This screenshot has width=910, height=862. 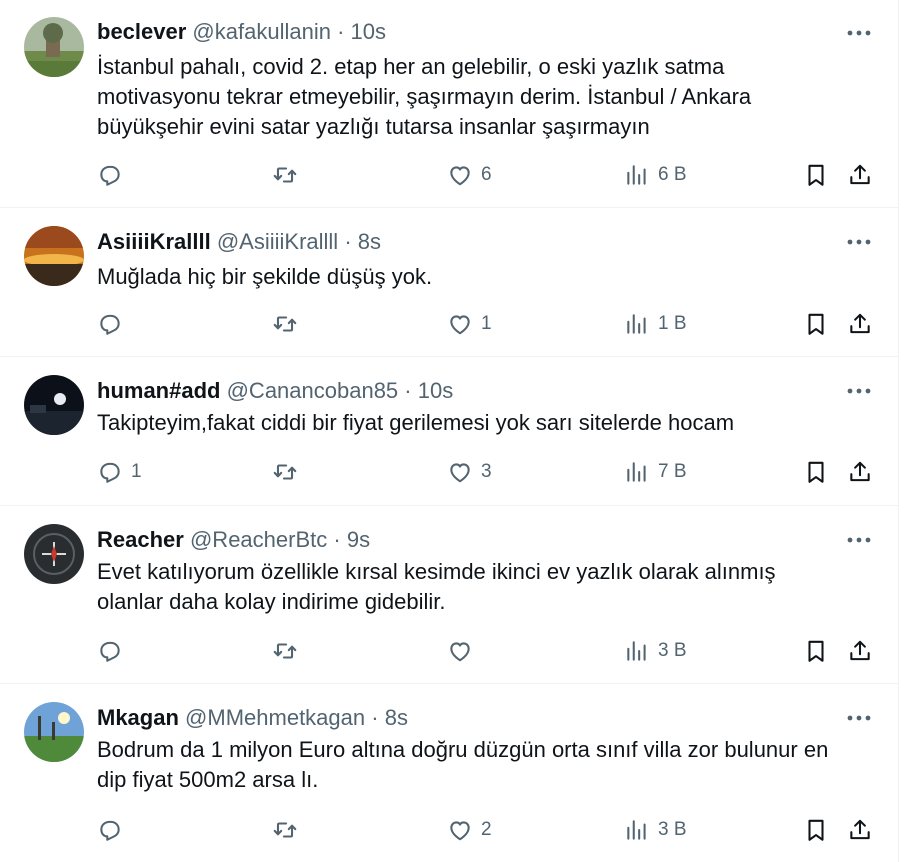 What do you see at coordinates (138, 717) in the screenshot?
I see `display-name: Mkagan` at bounding box center [138, 717].